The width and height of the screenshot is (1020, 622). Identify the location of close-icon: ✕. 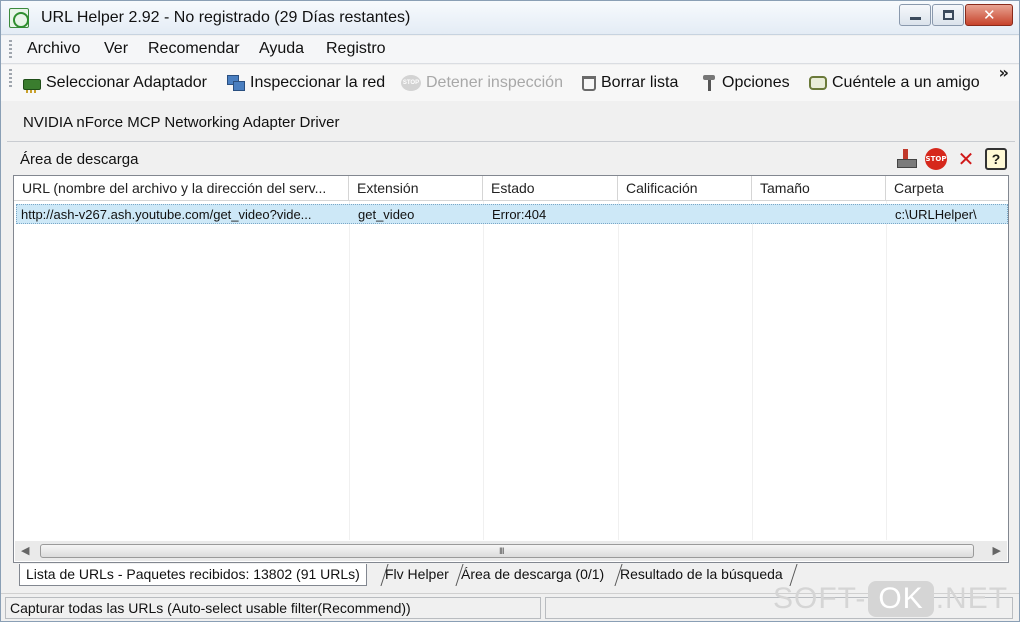
(989, 15).